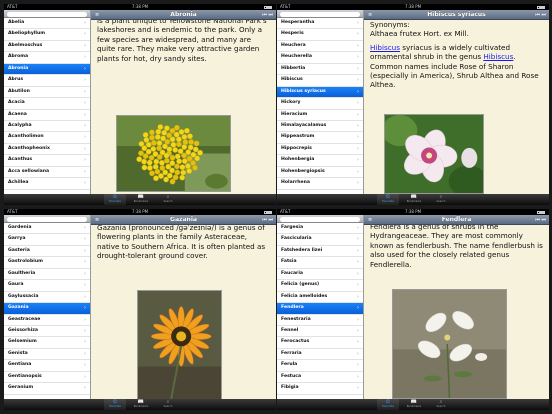 The width and height of the screenshot is (552, 414). Describe the element at coordinates (320, 150) in the screenshot. I see `list-item: Hippocrepis ›` at that location.